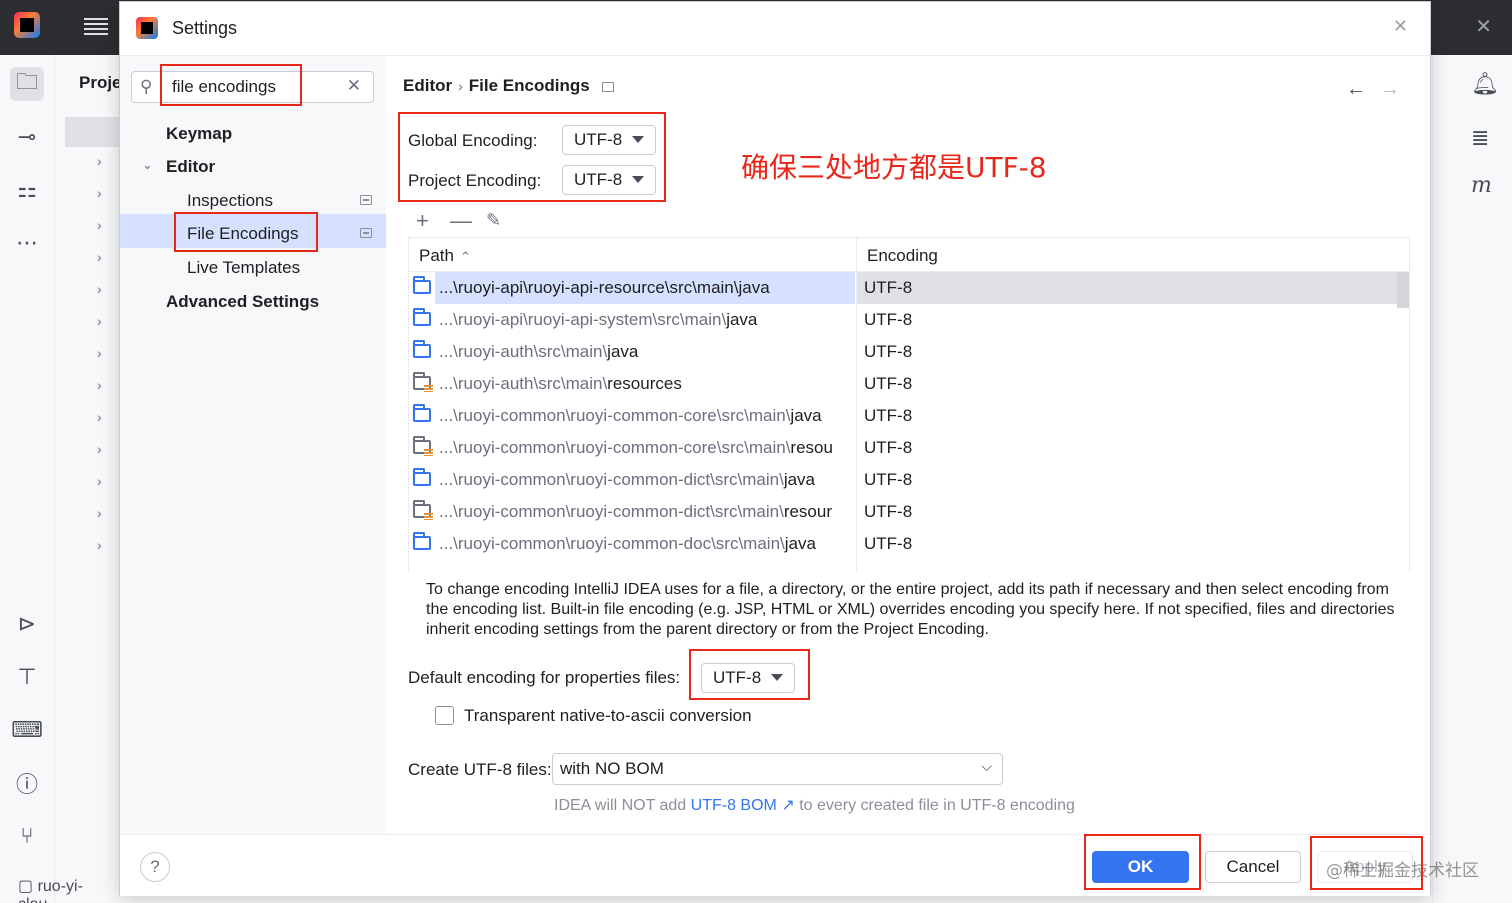 This screenshot has height=903, width=1512. I want to click on notifications-icon: 🔔︎, so click(1485, 84).